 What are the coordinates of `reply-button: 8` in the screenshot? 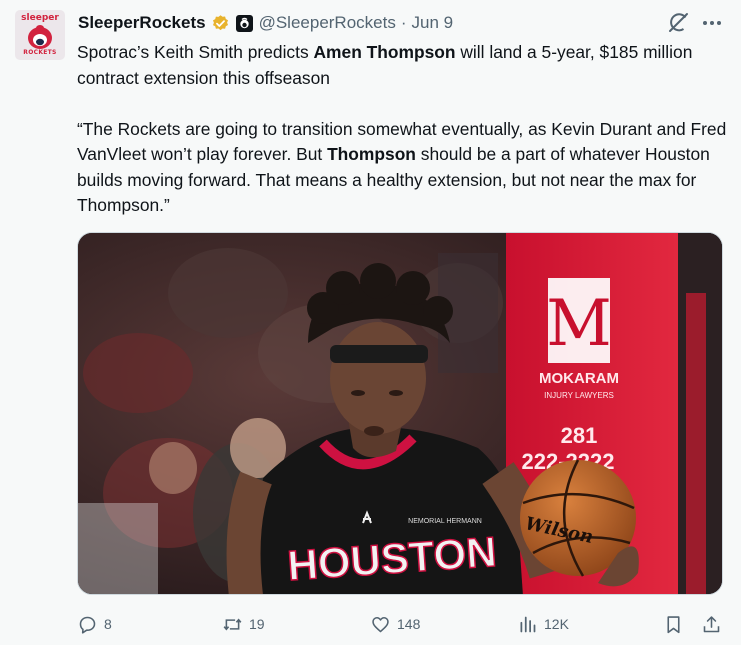 It's located at (94, 624).